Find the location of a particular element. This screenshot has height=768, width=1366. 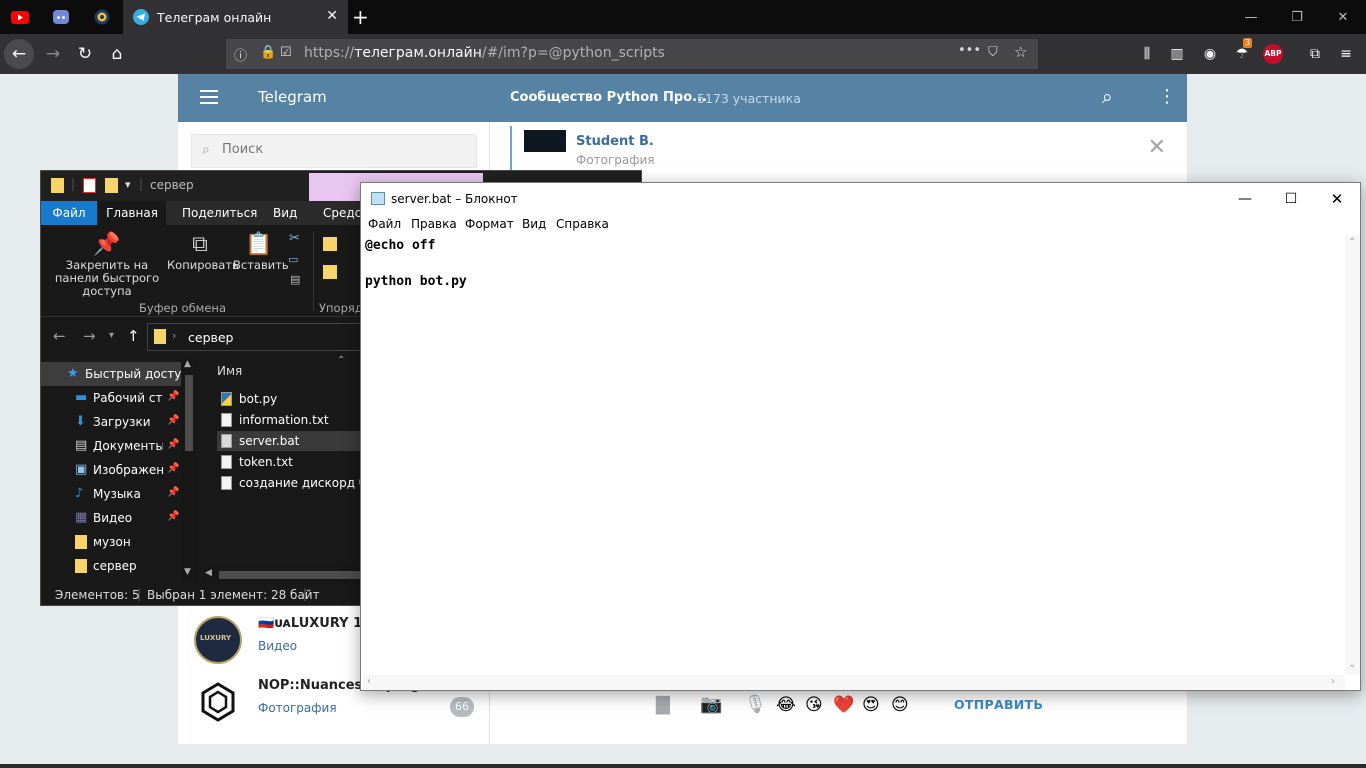

sort-up-icon: ⌃ is located at coordinates (341, 360).